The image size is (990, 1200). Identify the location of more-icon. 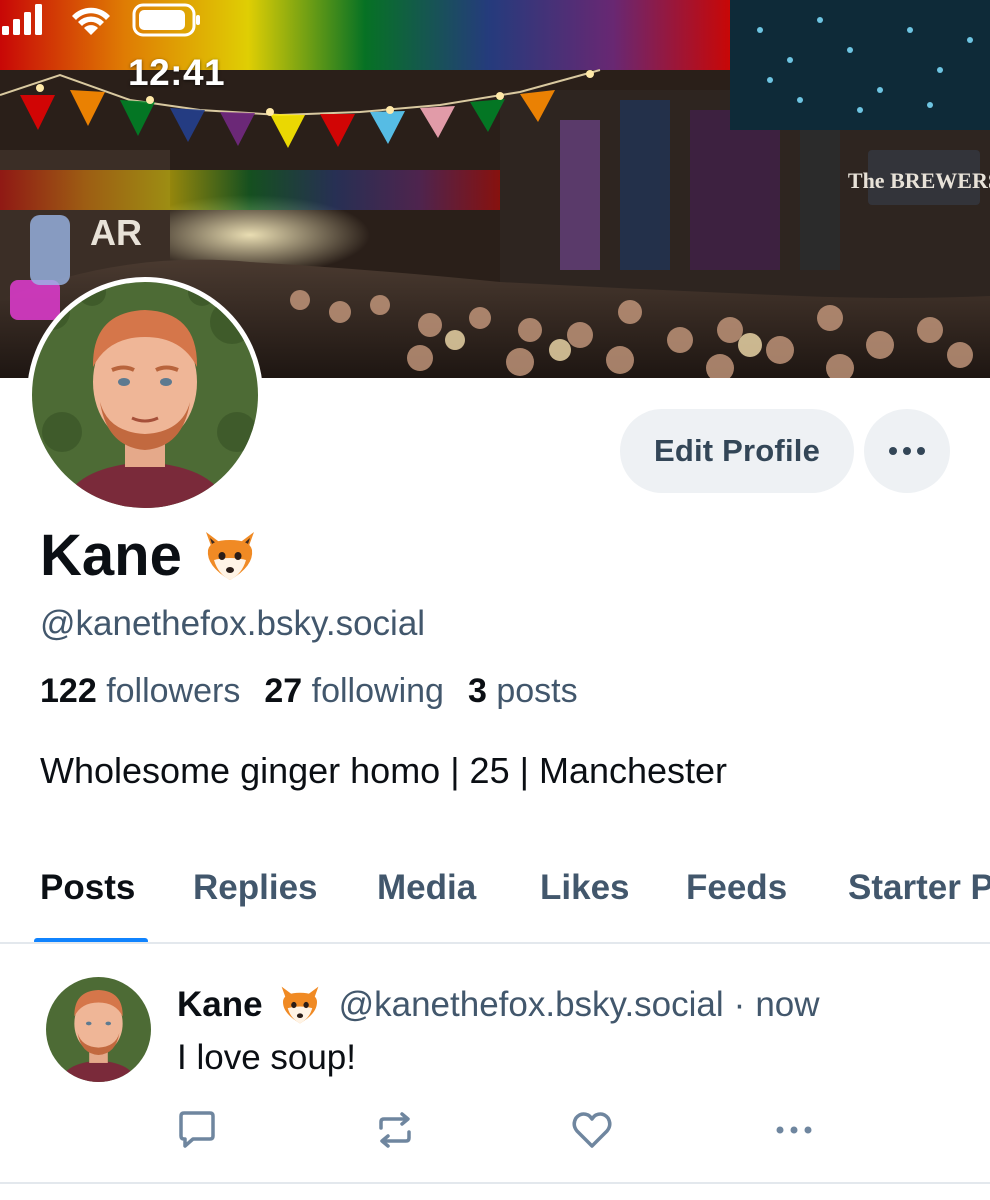
(907, 451).